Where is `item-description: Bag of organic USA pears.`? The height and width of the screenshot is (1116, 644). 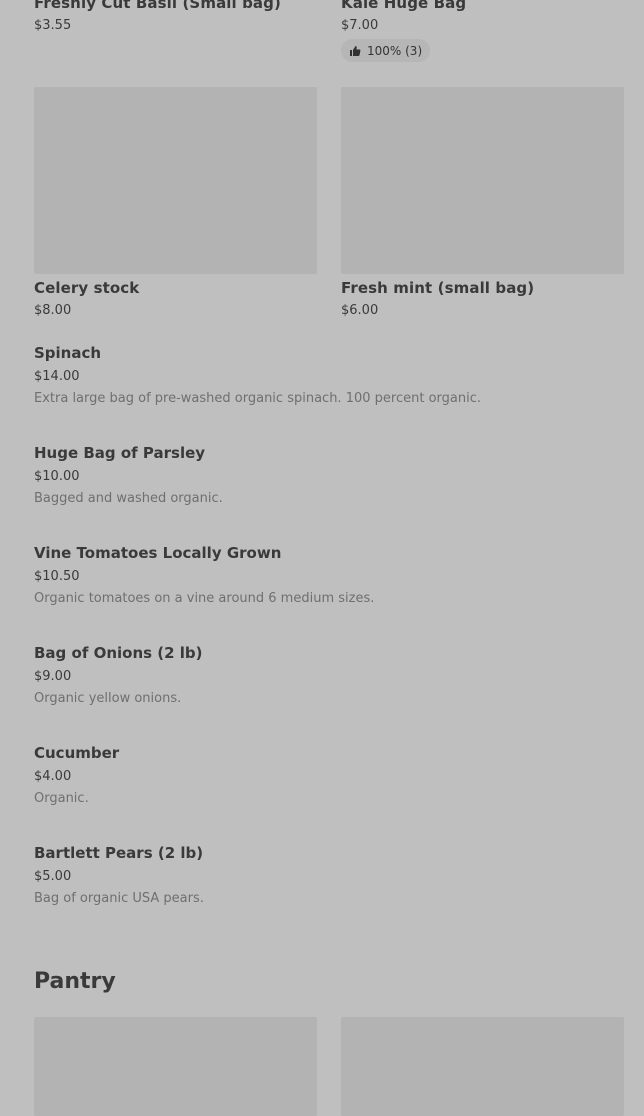 item-description: Bag of organic USA pears. is located at coordinates (119, 898).